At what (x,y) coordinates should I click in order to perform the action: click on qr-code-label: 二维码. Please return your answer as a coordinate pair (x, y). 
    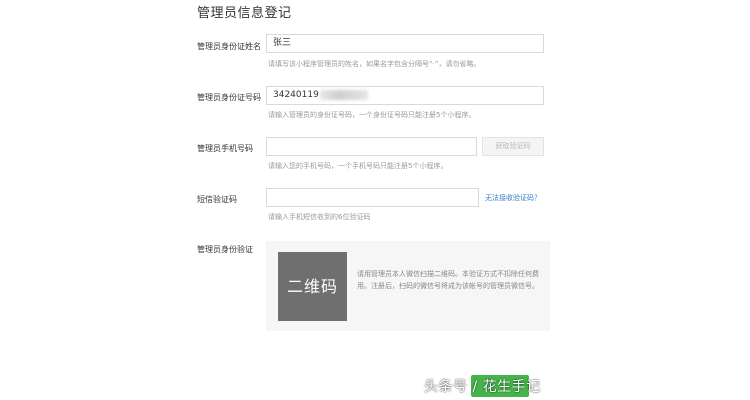
    Looking at the image, I should click on (312, 286).